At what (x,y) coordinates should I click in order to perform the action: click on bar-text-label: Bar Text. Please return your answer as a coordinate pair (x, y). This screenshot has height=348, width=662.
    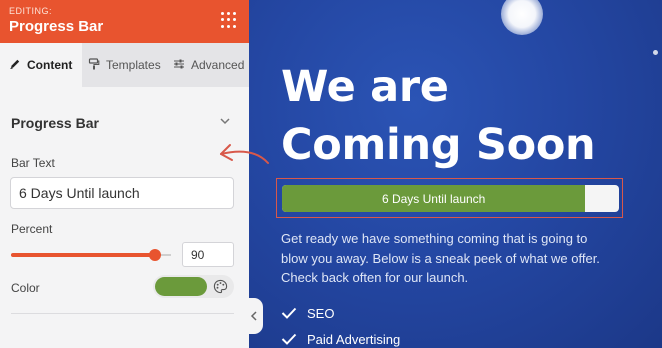
    Looking at the image, I should click on (33, 163).